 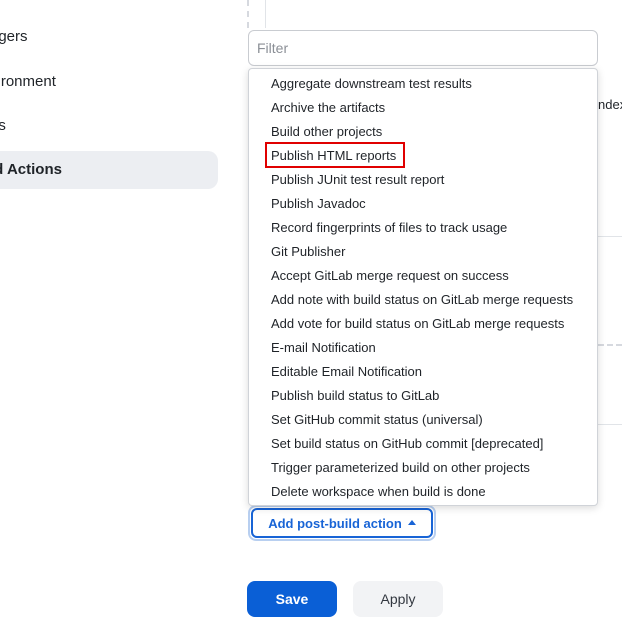 I want to click on menu-item: Accept GitLab merge request on success, so click(x=423, y=276).